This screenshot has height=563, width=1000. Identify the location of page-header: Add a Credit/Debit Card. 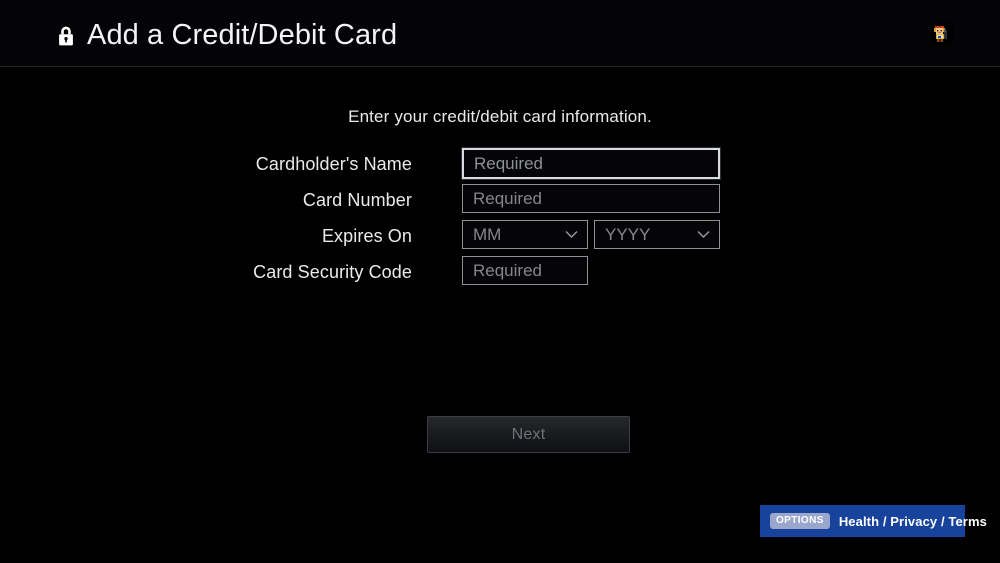
(500, 33).